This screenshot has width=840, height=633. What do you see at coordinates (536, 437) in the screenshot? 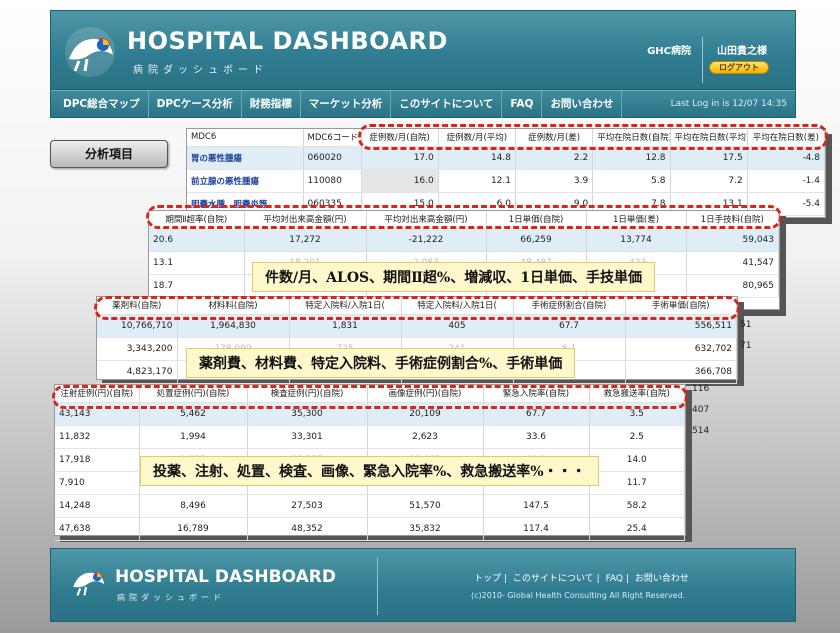
I see `table-cell: 33.6` at bounding box center [536, 437].